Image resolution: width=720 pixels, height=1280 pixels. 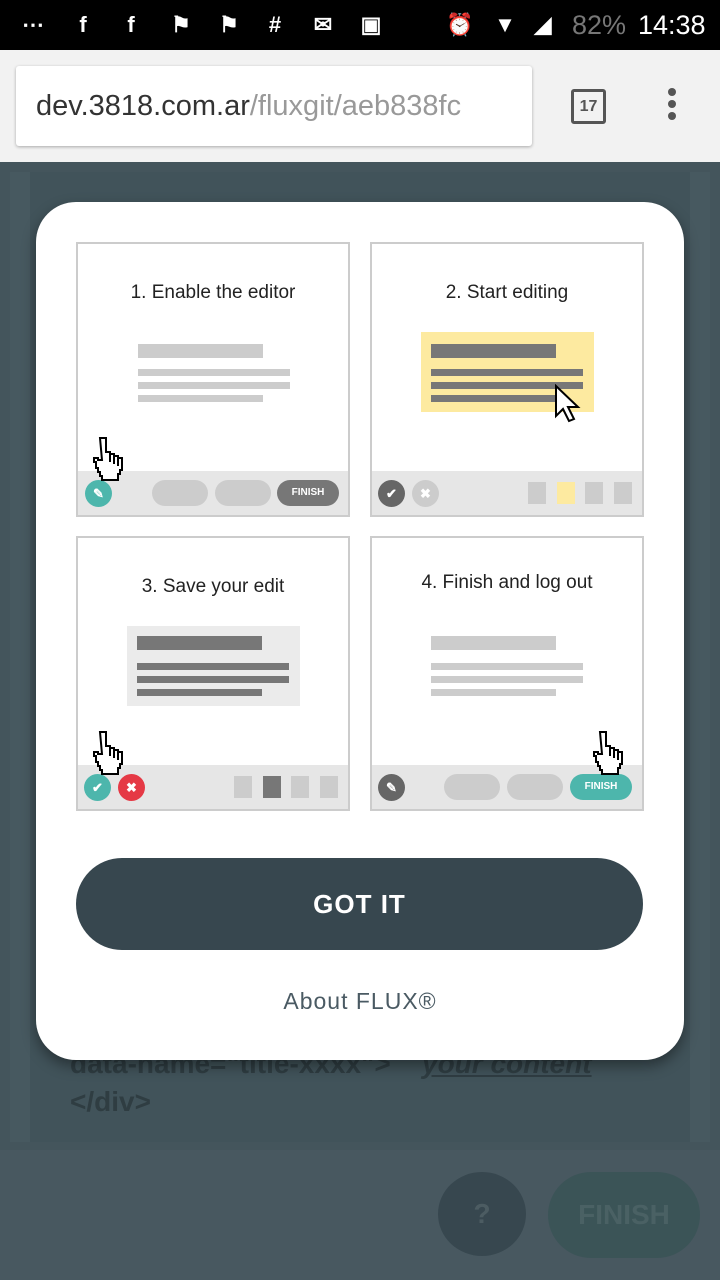 I want to click on status-bar: ⋯ f f ⚑ ⚑ # ✉ ▣ ⏰ ▼ ◢ 82% 14:38, so click(x=360, y=25).